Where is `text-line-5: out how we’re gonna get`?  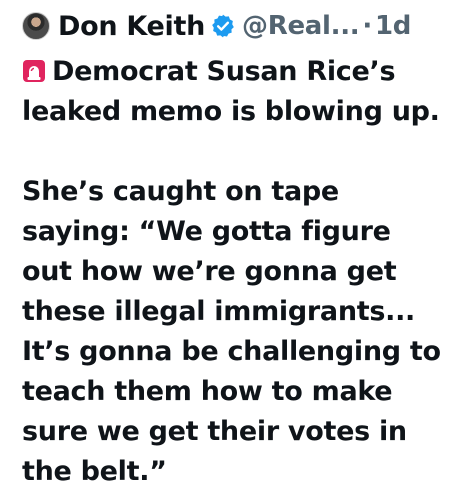
text-line-5: out how we’re gonna get is located at coordinates (209, 271).